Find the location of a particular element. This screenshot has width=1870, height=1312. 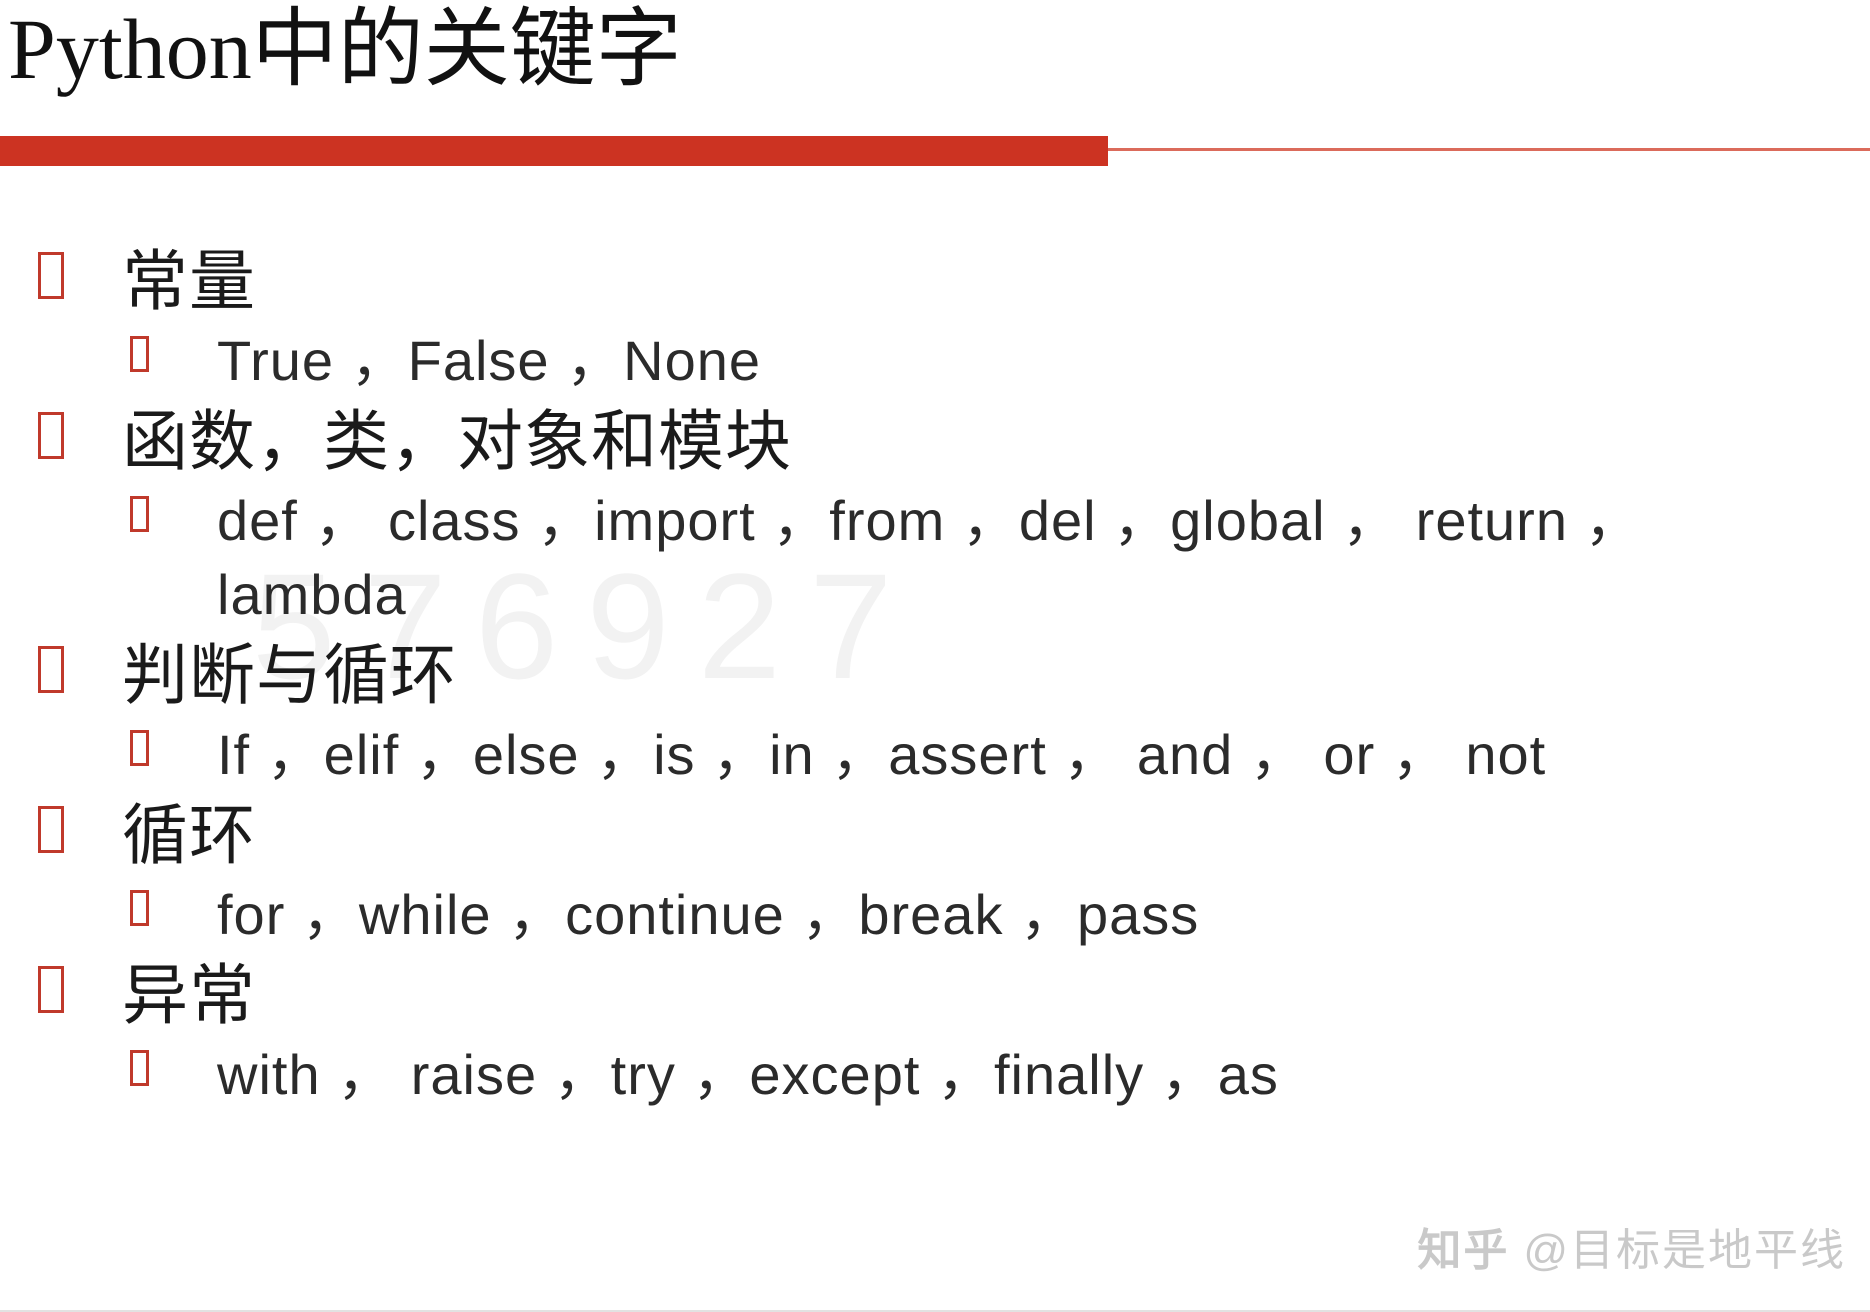

outline-heading-row: 常量 is located at coordinates (935, 281).